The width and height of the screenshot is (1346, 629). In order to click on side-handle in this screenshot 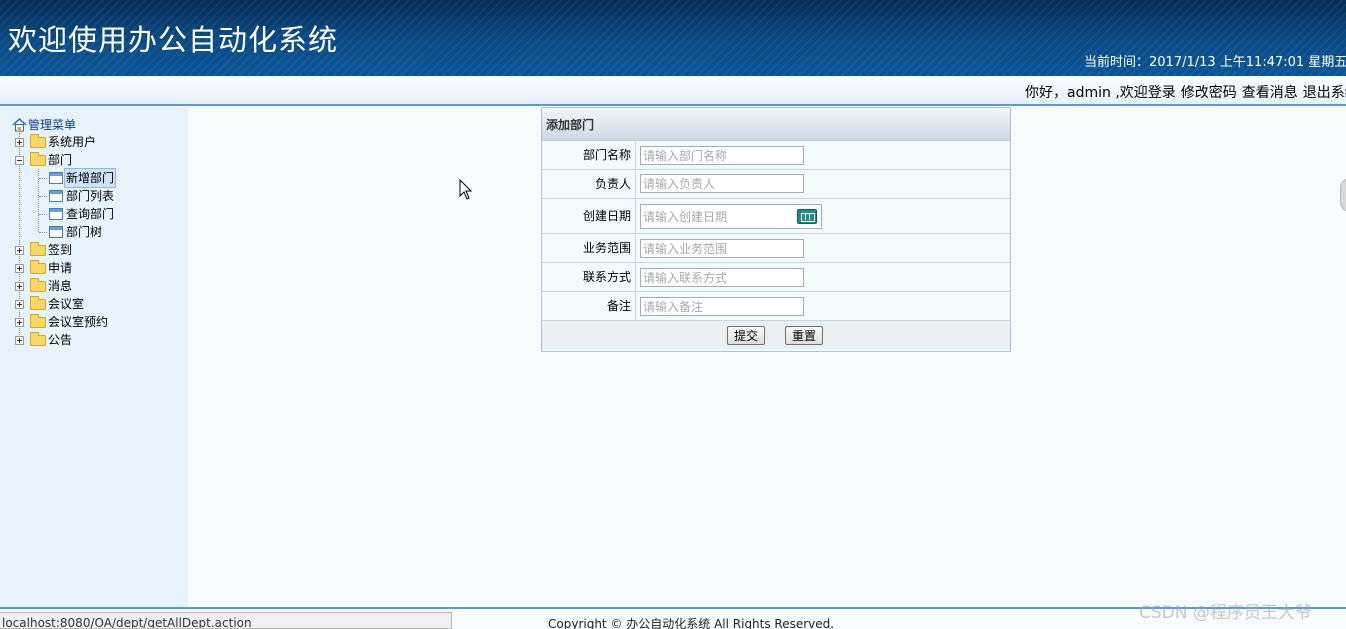, I will do `click(1343, 195)`.